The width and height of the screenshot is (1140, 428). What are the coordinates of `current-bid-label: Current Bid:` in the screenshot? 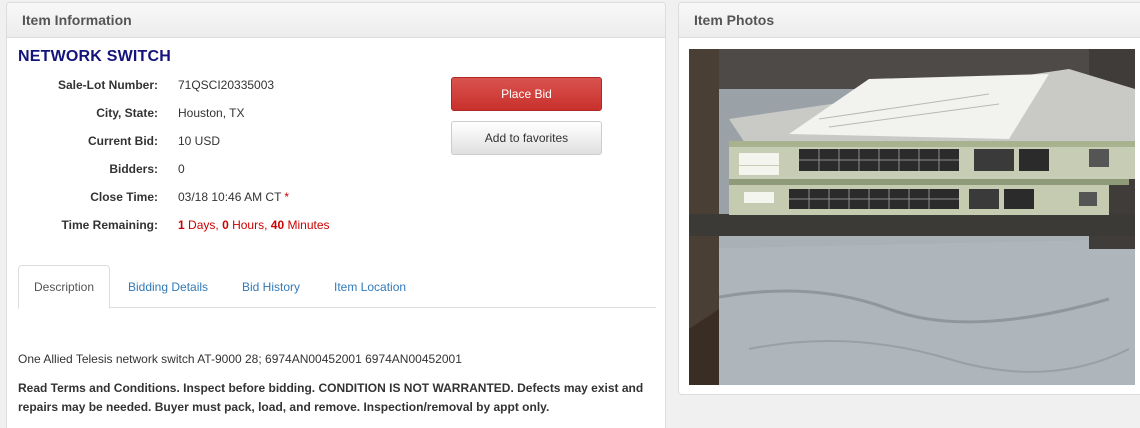 It's located at (123, 141).